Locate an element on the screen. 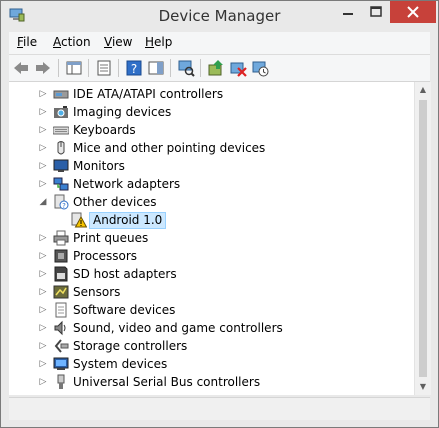  warning-device-icon is located at coordinates (79, 220).